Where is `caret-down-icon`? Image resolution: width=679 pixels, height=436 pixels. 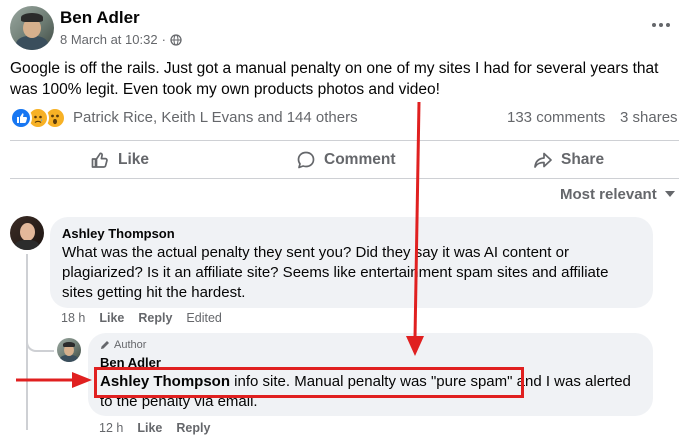 caret-down-icon is located at coordinates (669, 194).